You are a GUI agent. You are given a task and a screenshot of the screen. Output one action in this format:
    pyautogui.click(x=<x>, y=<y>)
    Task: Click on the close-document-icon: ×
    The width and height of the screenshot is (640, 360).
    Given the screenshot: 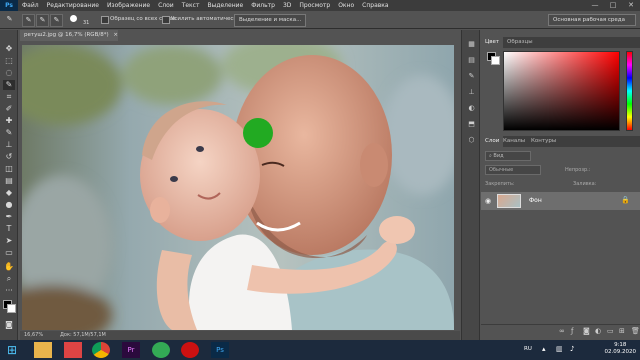 What is the action you would take?
    pyautogui.click(x=115, y=35)
    